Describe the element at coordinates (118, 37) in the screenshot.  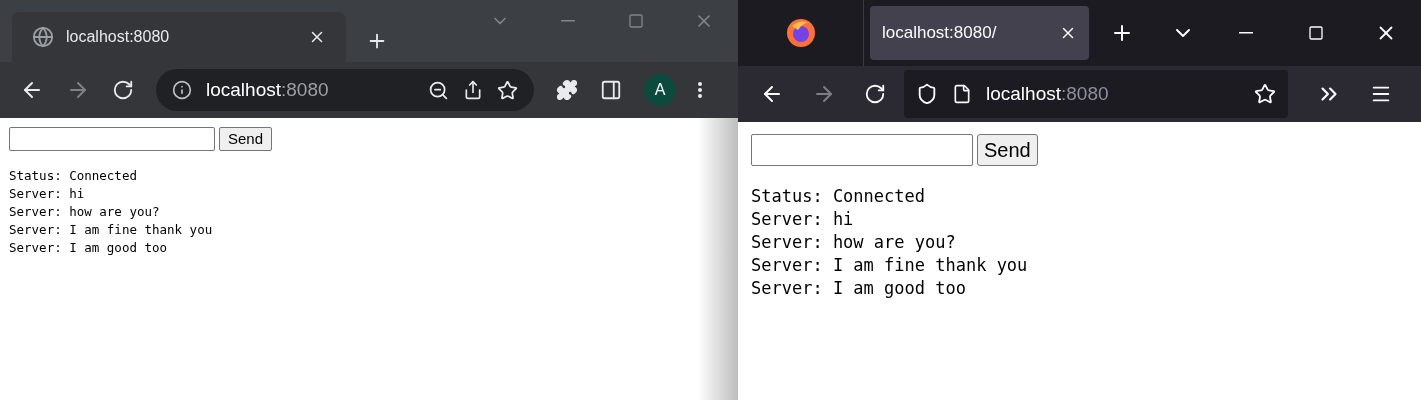
I see `tab-title: localhost:8080` at that location.